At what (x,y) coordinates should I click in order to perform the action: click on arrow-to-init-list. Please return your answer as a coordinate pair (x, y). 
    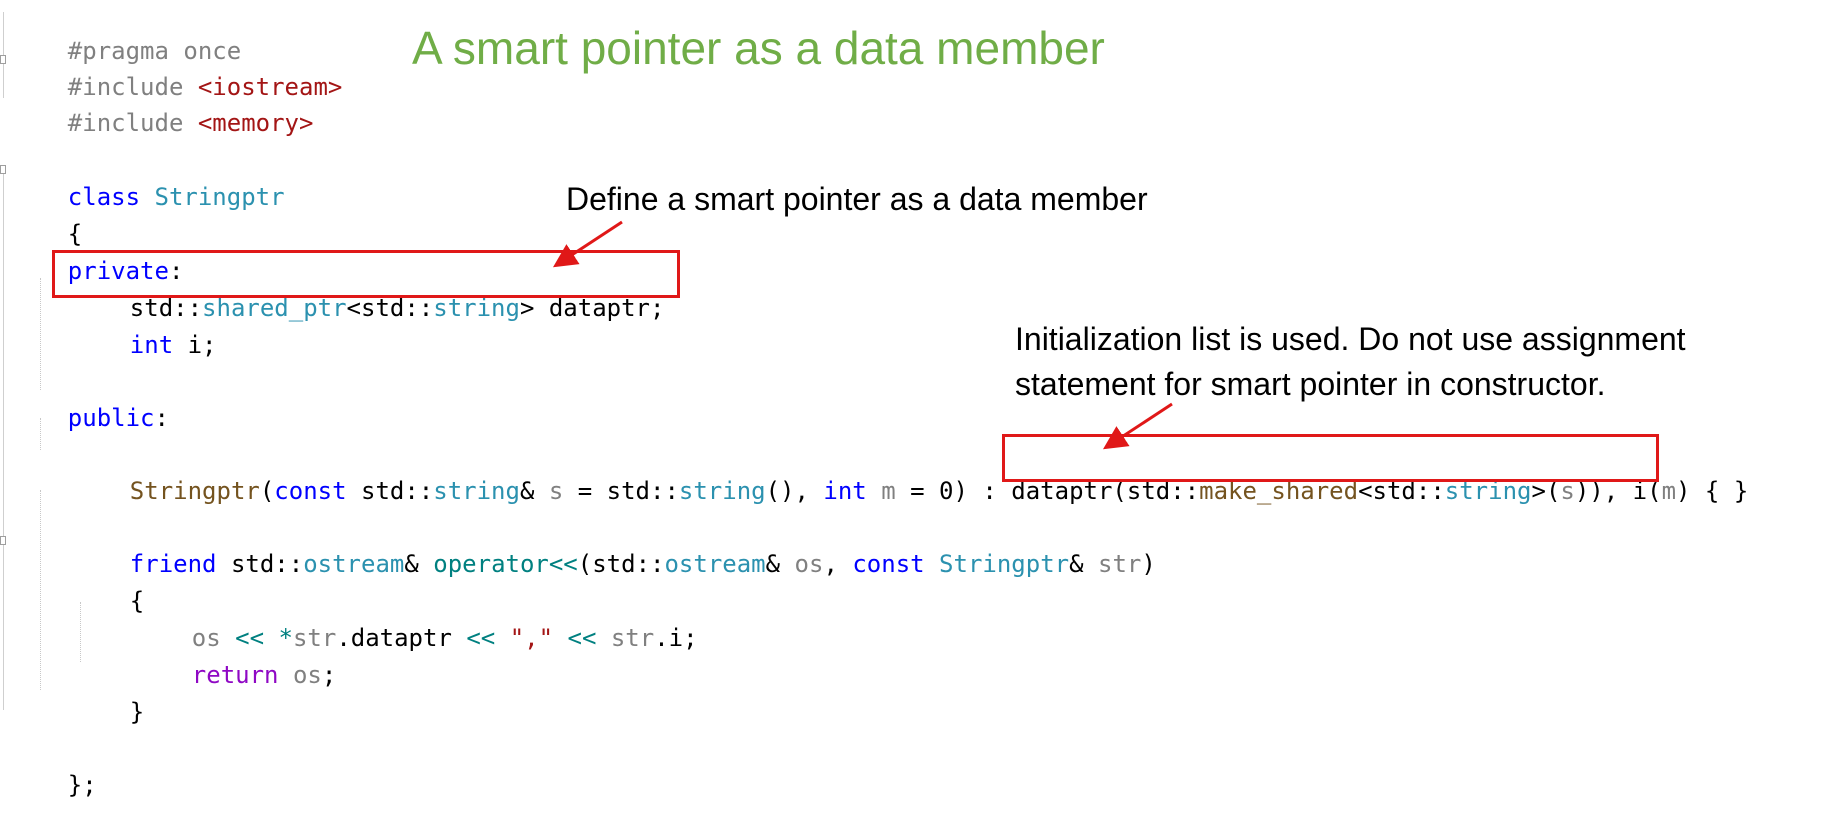
    Looking at the image, I should click on (1137, 426).